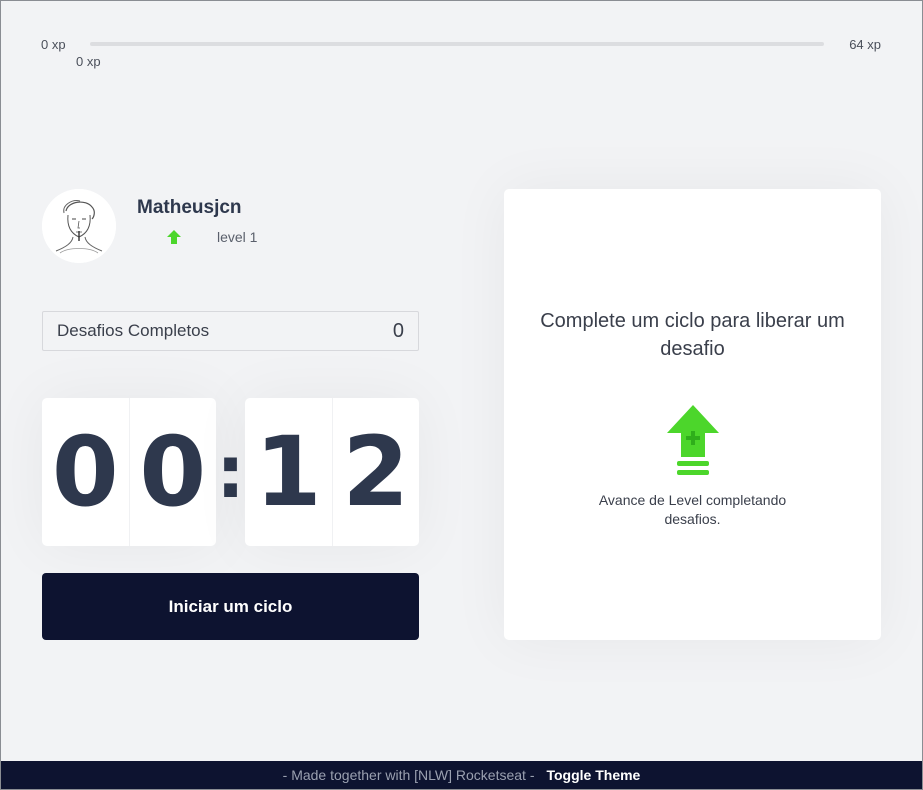  What do you see at coordinates (197, 221) in the screenshot?
I see `profile-info: Matheusjcn level 1` at bounding box center [197, 221].